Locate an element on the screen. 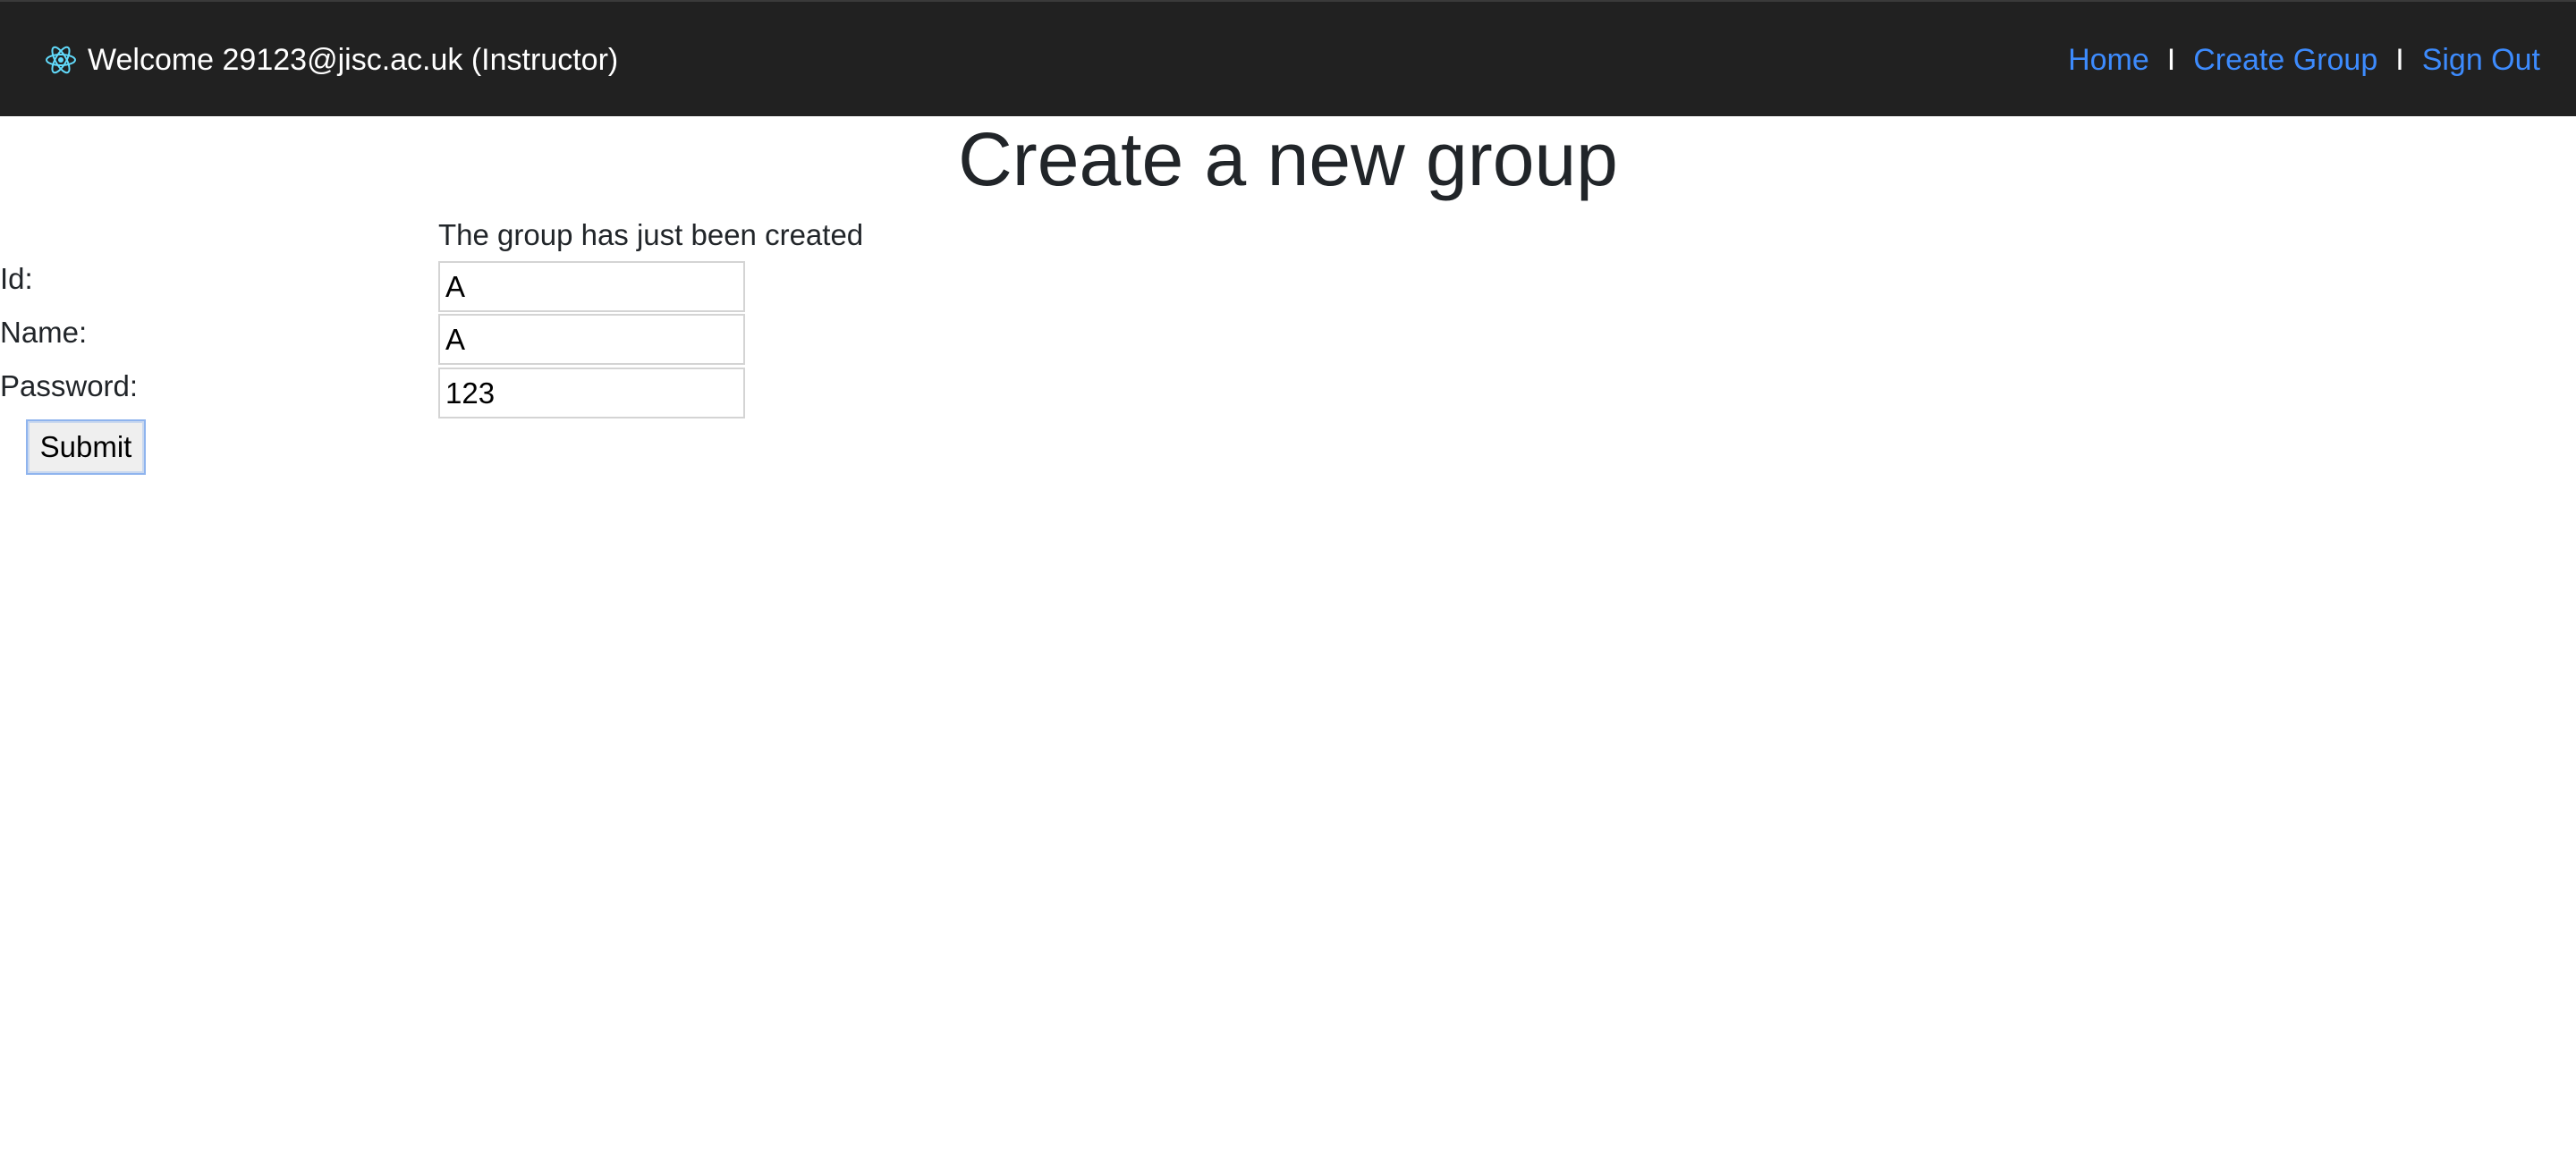  nav-link-home: Home is located at coordinates (2108, 60).